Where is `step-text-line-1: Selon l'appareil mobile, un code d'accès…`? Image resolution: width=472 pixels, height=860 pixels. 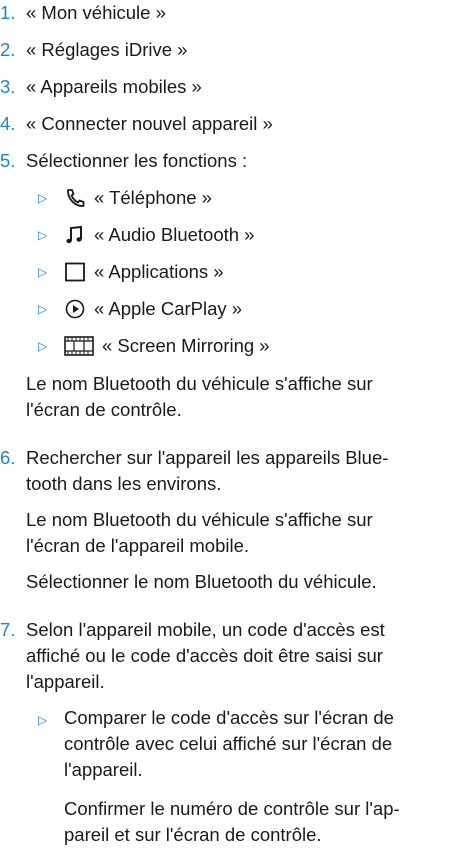
step-text-line-1: Selon l'appareil mobile, un code d'accès… is located at coordinates (205, 629).